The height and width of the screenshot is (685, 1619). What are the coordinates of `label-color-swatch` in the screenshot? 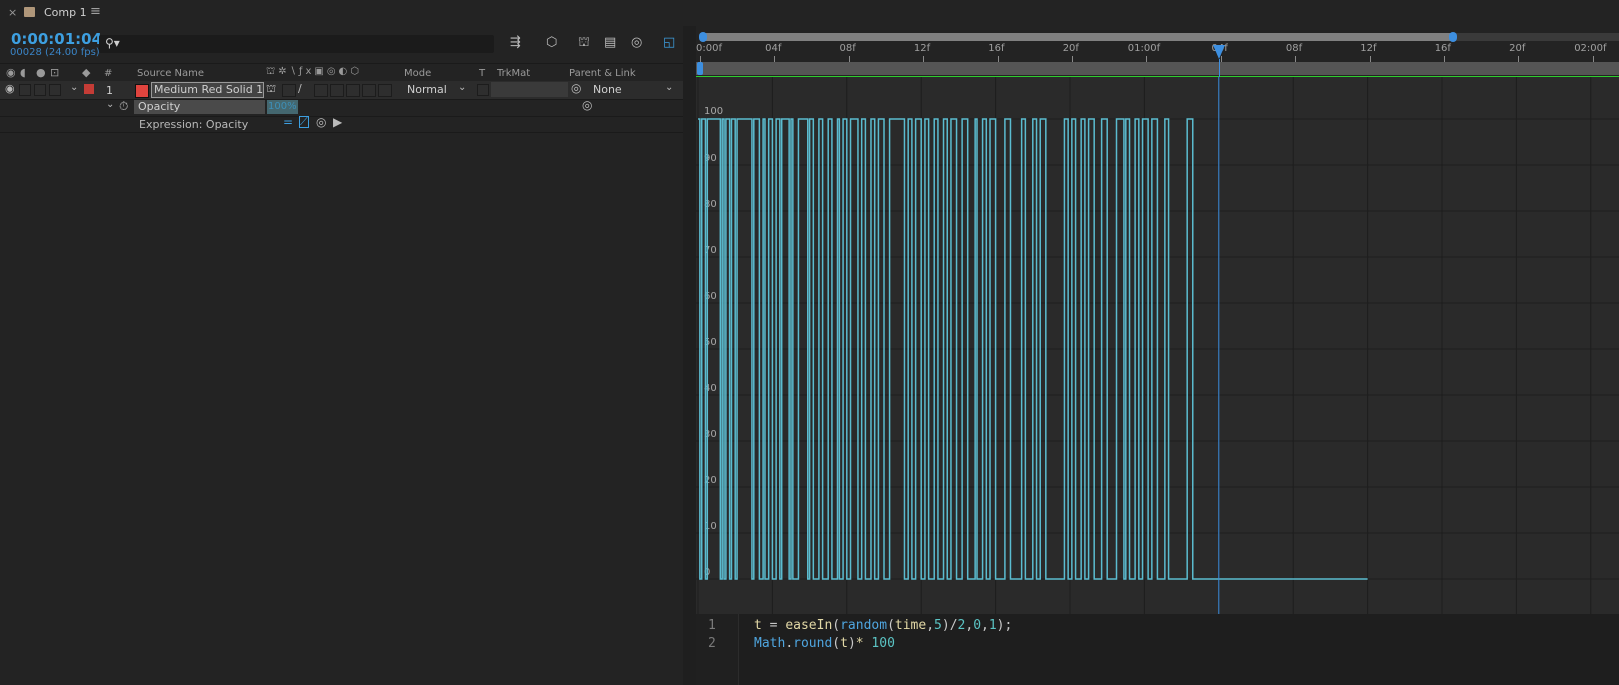 It's located at (89, 89).